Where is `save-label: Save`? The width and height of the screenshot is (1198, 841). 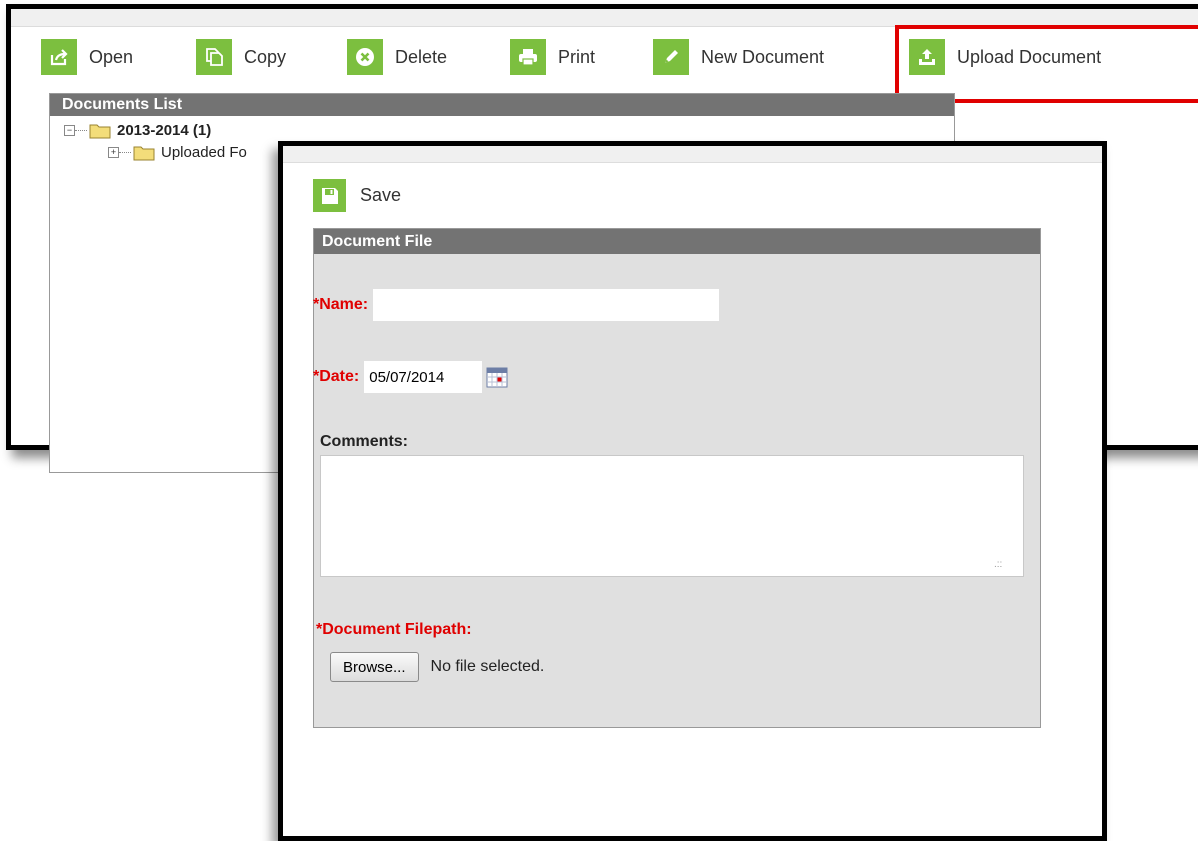
save-label: Save is located at coordinates (381, 195).